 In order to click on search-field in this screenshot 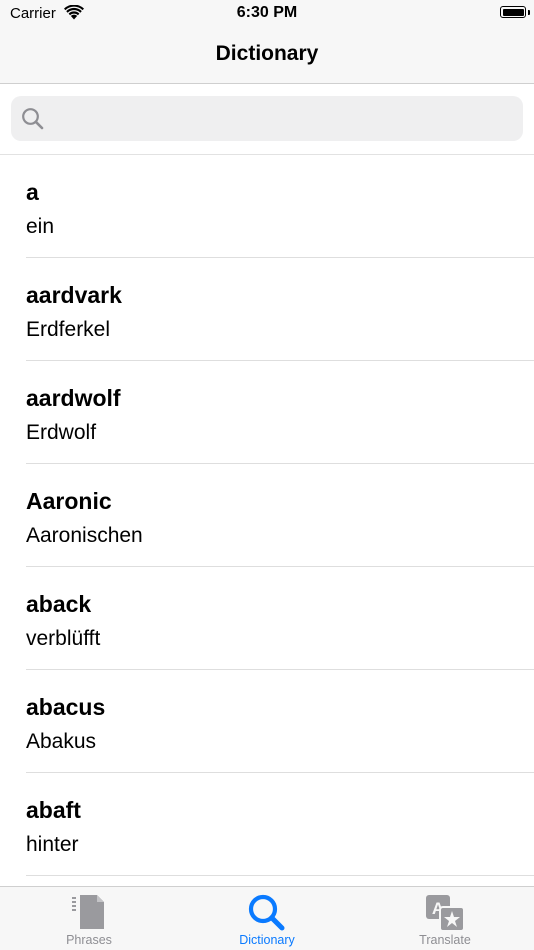, I will do `click(267, 119)`.